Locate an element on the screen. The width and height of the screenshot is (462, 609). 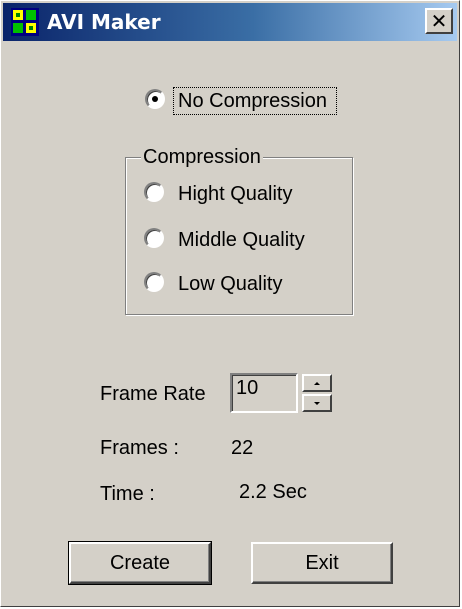
window-title: AVI Maker is located at coordinates (104, 22).